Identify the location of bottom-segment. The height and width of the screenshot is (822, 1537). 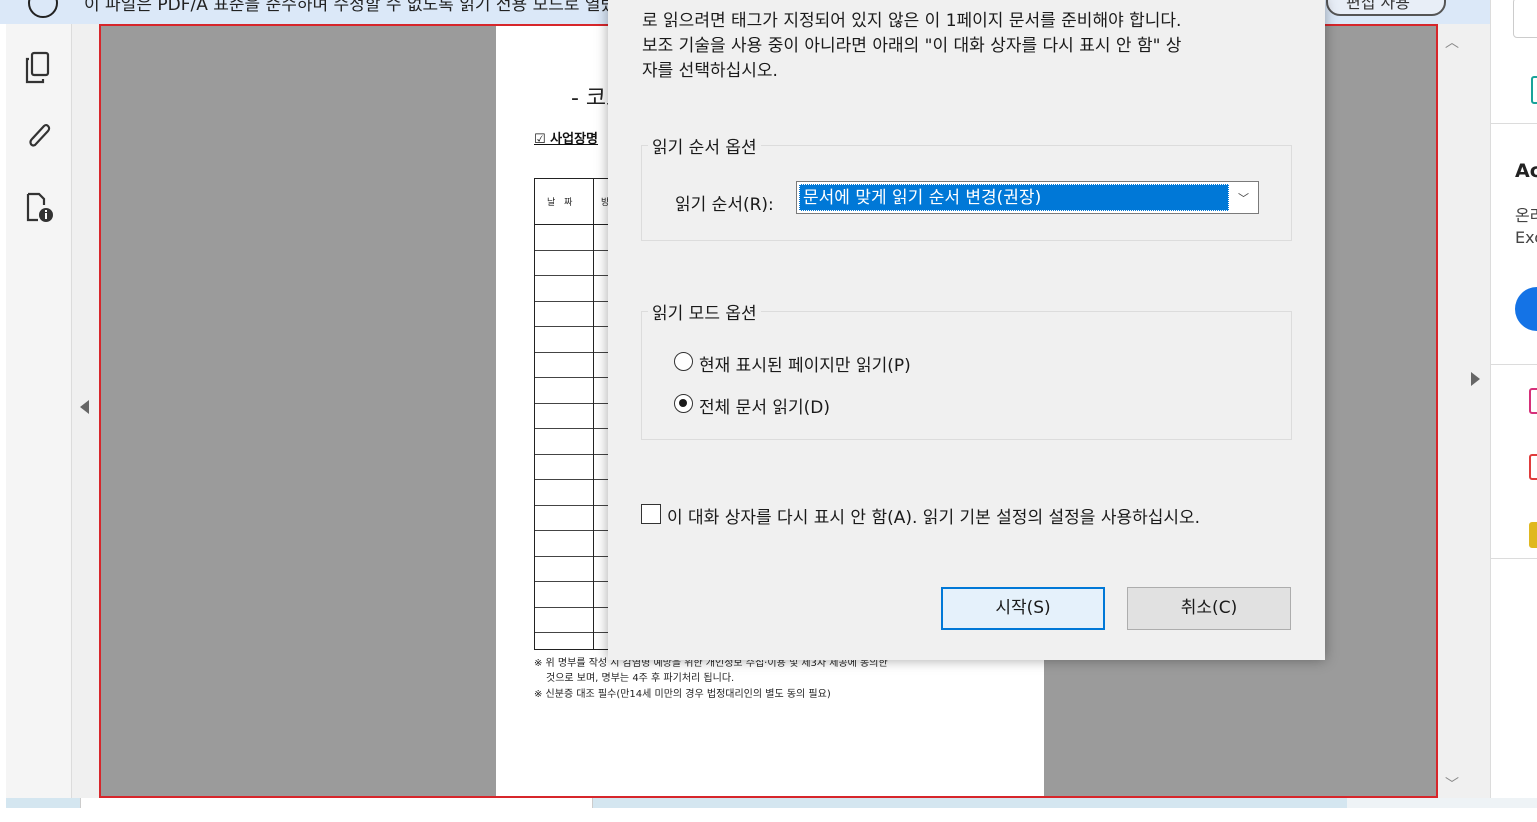
(1442, 803).